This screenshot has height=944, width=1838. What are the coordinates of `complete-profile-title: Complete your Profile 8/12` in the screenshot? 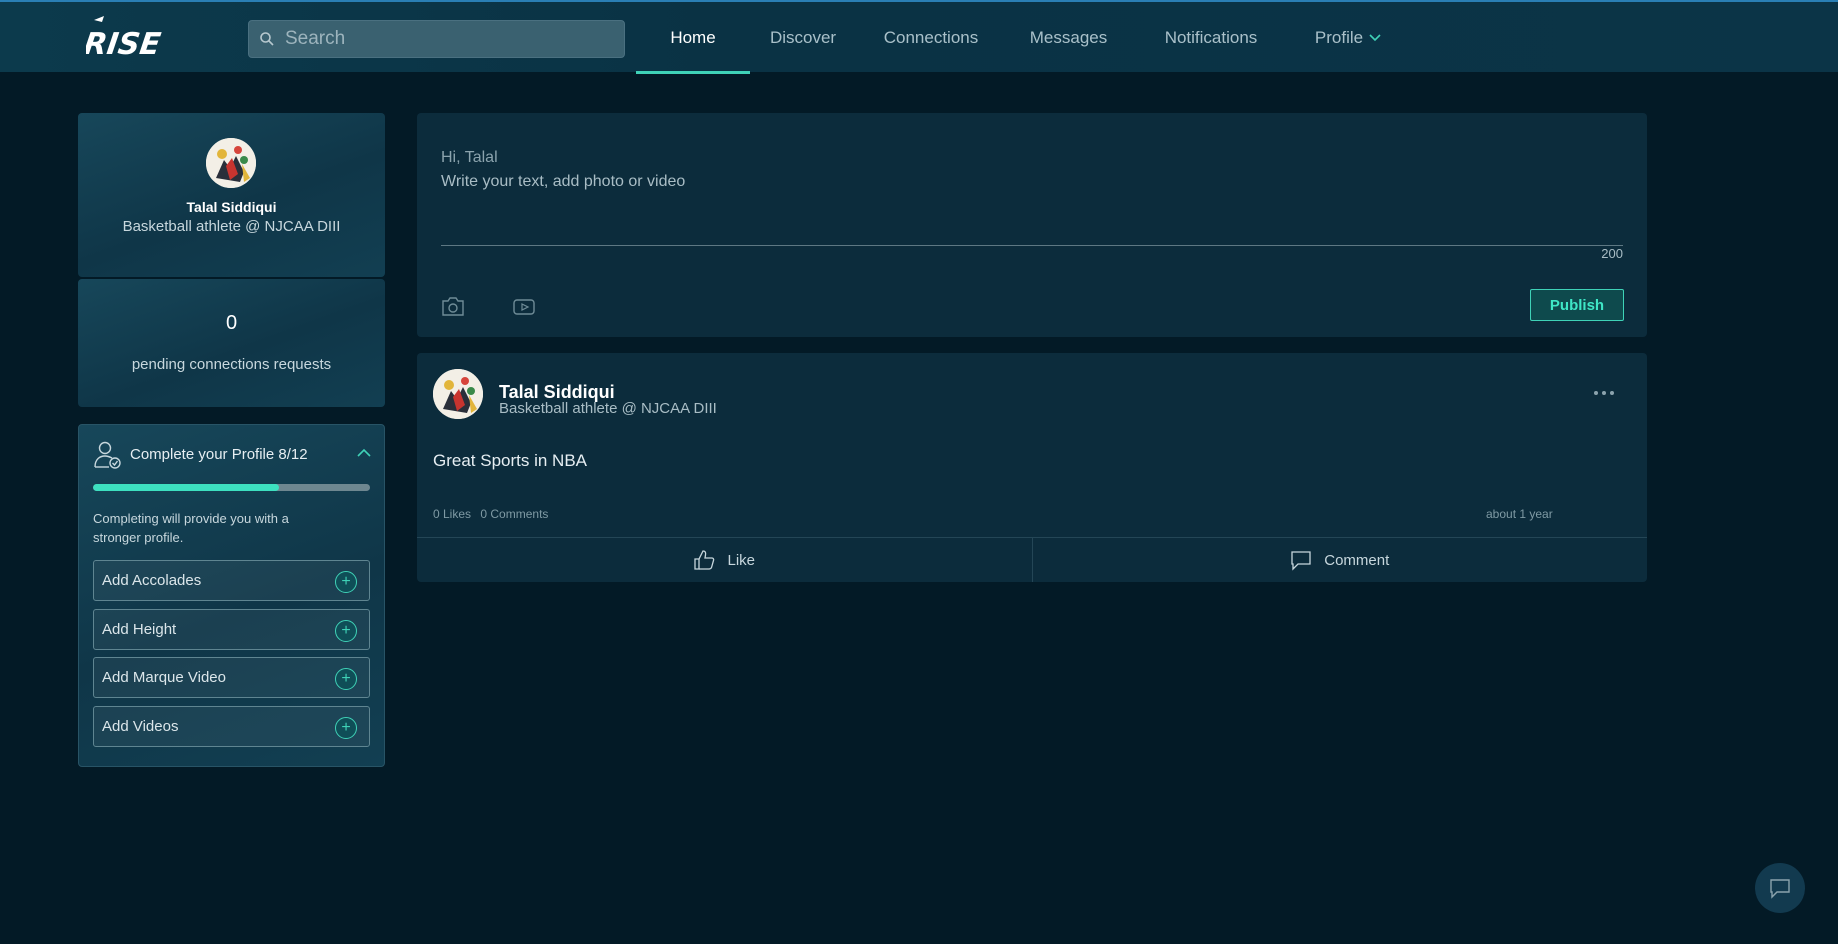 It's located at (219, 454).